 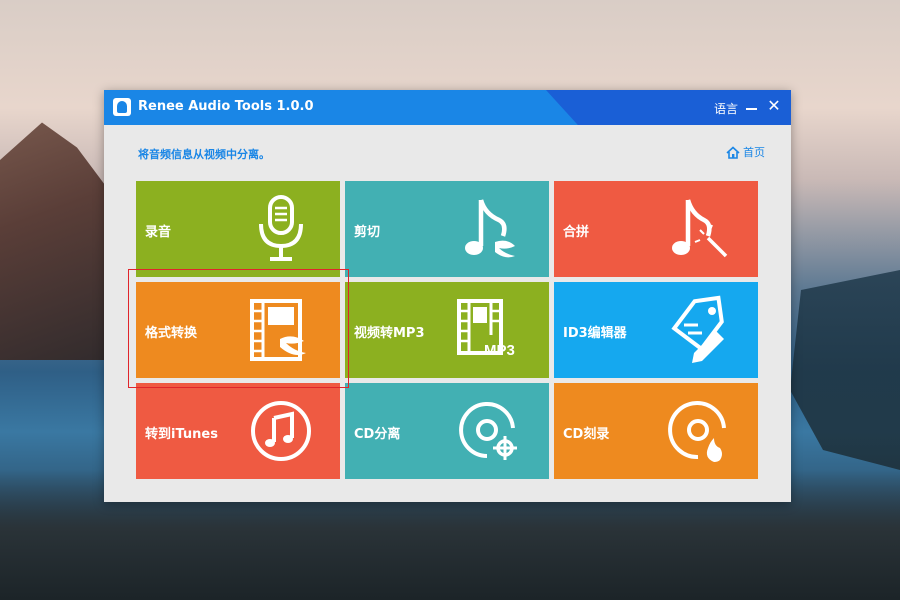 I want to click on tile-to-itunes: 转到iTunes, so click(x=238, y=431).